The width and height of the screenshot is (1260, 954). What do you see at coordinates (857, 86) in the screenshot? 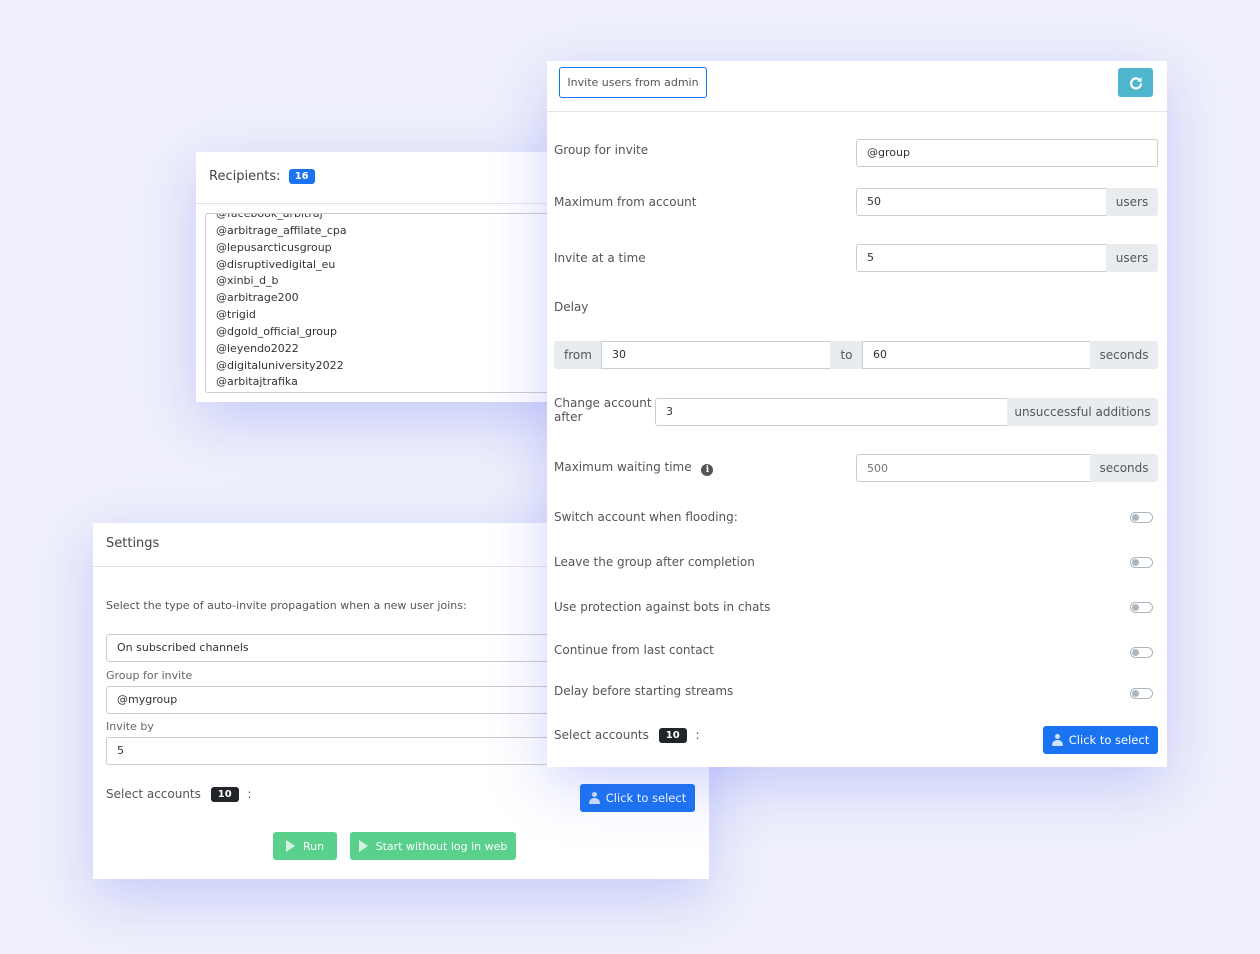
I see `invite-header: Invite users from admin` at bounding box center [857, 86].